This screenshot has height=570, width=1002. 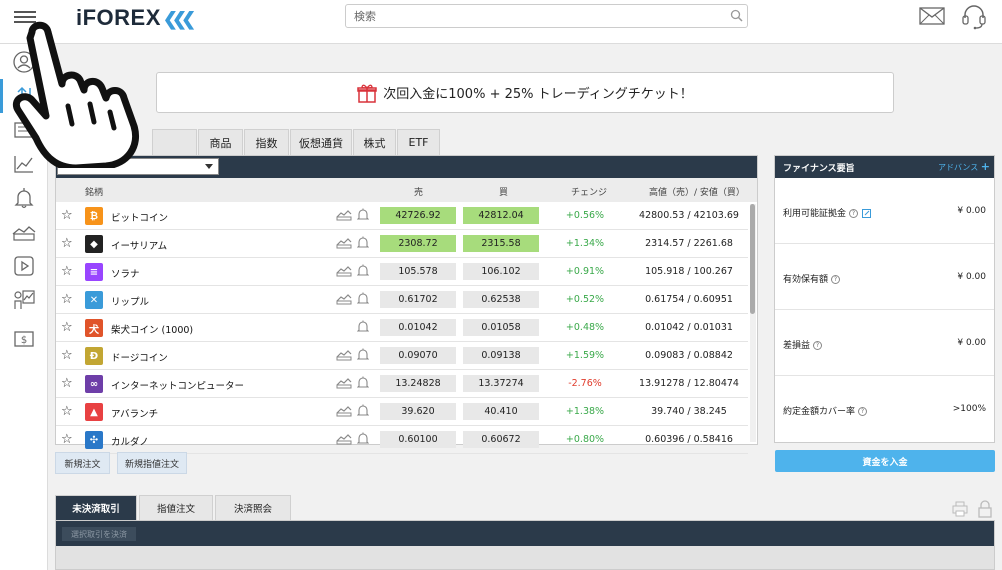 What do you see at coordinates (177, 385) in the screenshot?
I see `instrument-name: インターネットコンピューター` at bounding box center [177, 385].